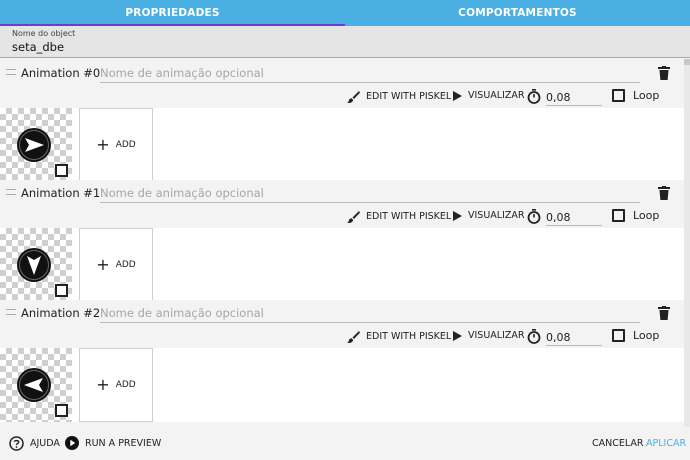 Image resolution: width=690 pixels, height=460 pixels. Describe the element at coordinates (72, 443) in the screenshot. I see `play-circle-icon` at that location.